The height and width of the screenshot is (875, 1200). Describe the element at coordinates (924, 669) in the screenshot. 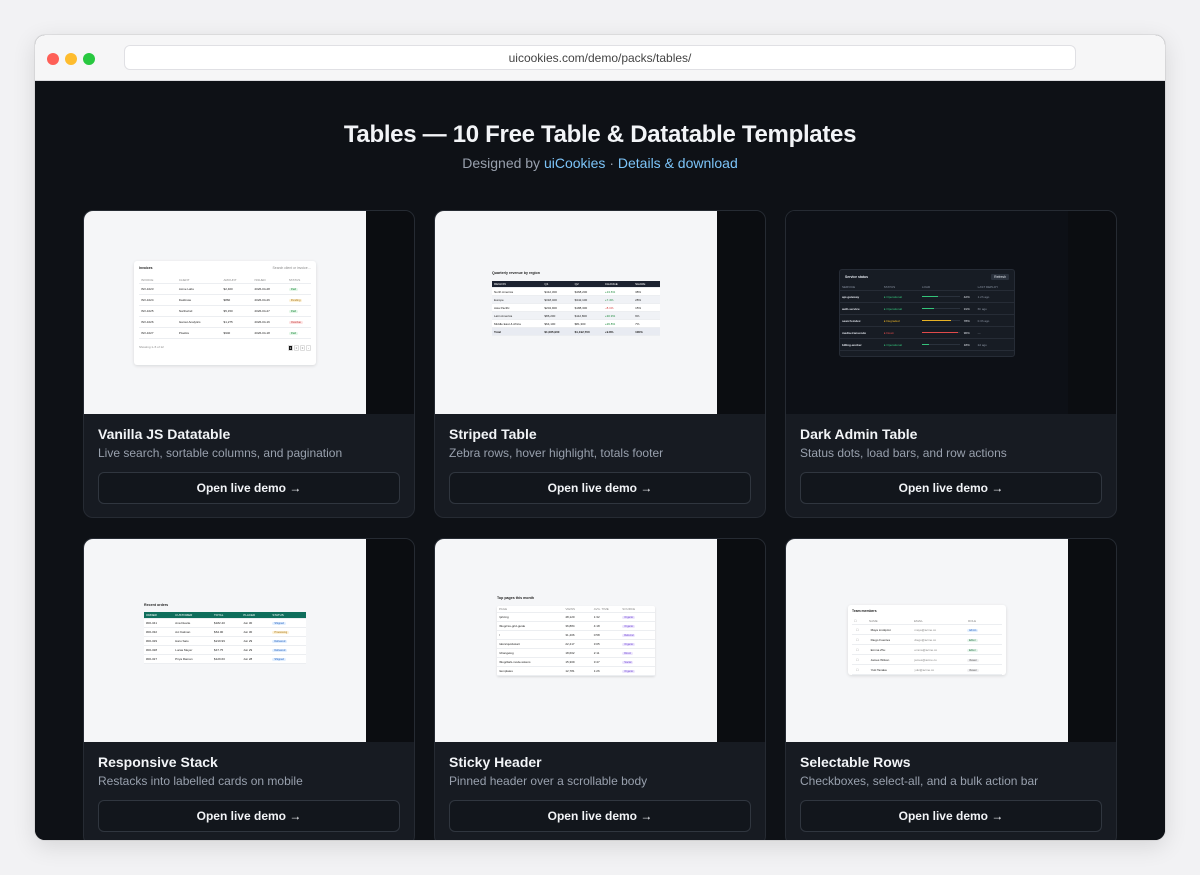

I see `preview-cell: yuki@acme.co` at that location.